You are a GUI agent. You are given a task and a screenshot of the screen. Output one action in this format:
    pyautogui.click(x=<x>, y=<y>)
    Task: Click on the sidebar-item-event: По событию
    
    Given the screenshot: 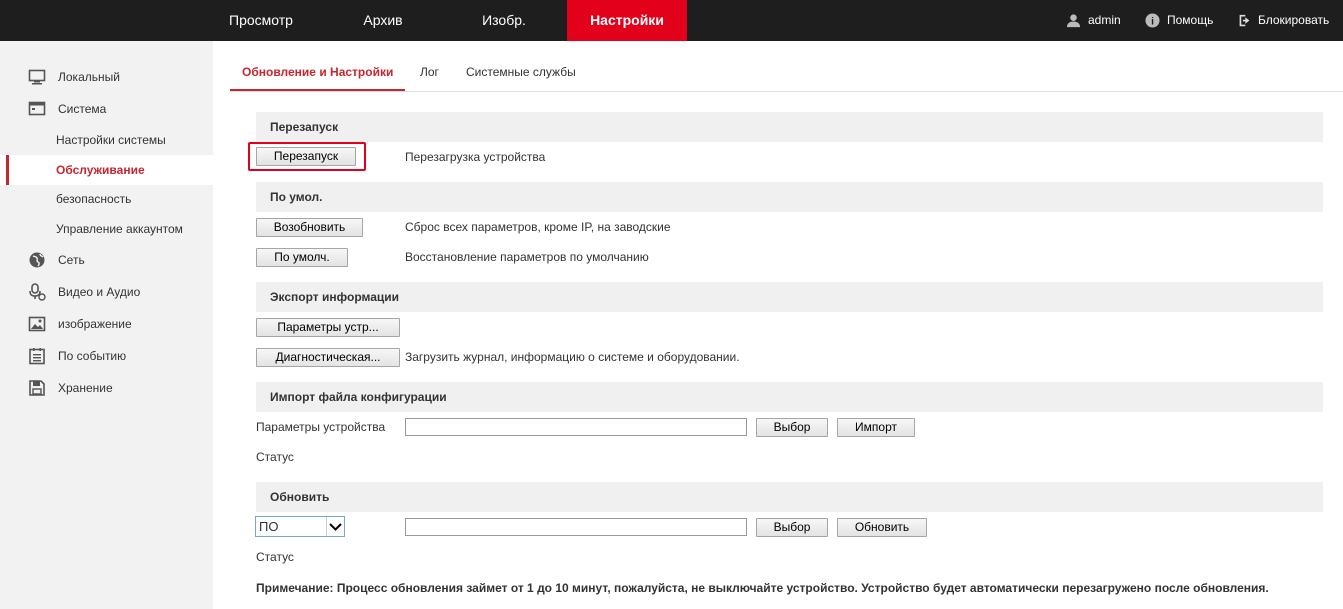 What is the action you would take?
    pyautogui.click(x=106, y=356)
    